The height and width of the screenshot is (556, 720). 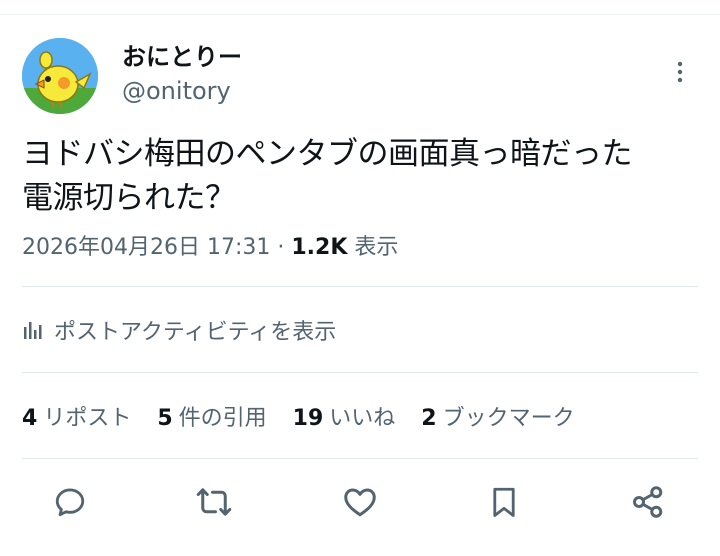 I want to click on stat-label: リポスト, so click(x=87, y=418).